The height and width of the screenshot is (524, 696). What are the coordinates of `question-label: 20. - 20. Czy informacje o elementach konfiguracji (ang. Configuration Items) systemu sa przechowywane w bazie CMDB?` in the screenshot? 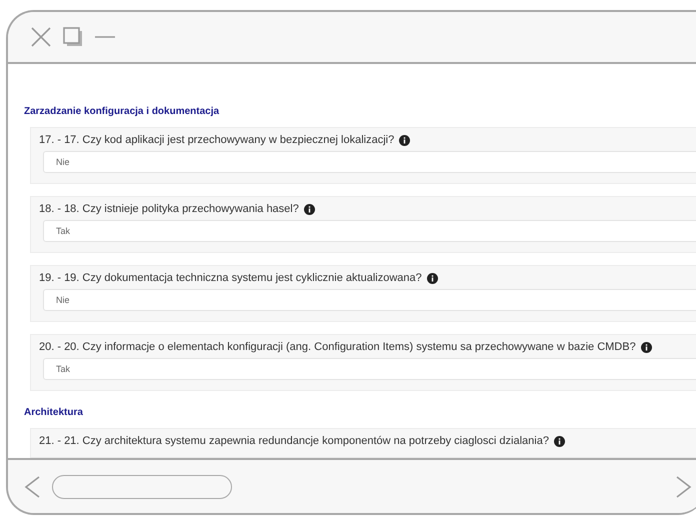 It's located at (337, 347).